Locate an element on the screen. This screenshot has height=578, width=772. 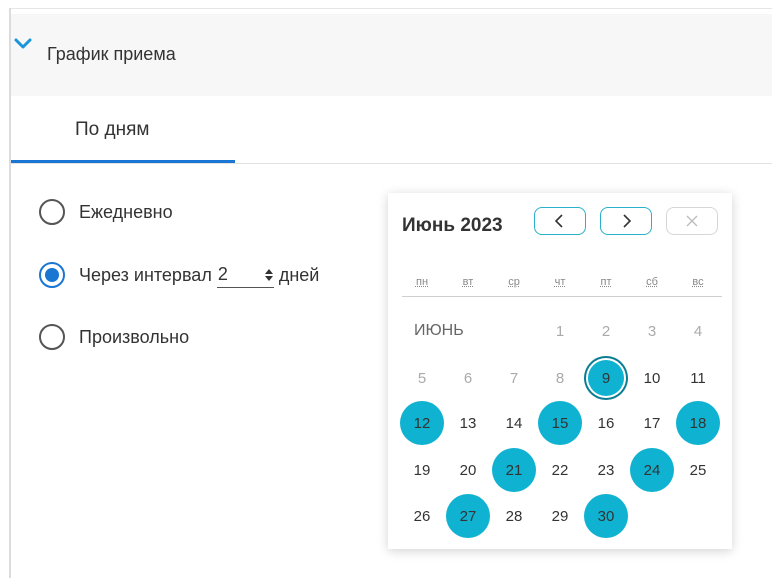
calendar-day-number: 8 is located at coordinates (560, 378).